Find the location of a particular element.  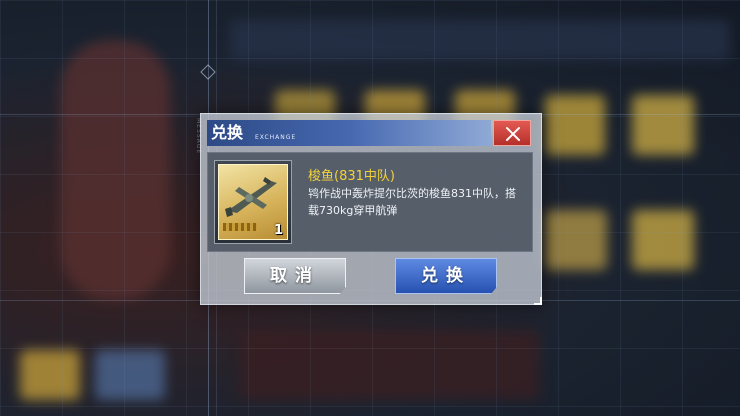

item-name: 梭鱼(831中队) is located at coordinates (351, 176).